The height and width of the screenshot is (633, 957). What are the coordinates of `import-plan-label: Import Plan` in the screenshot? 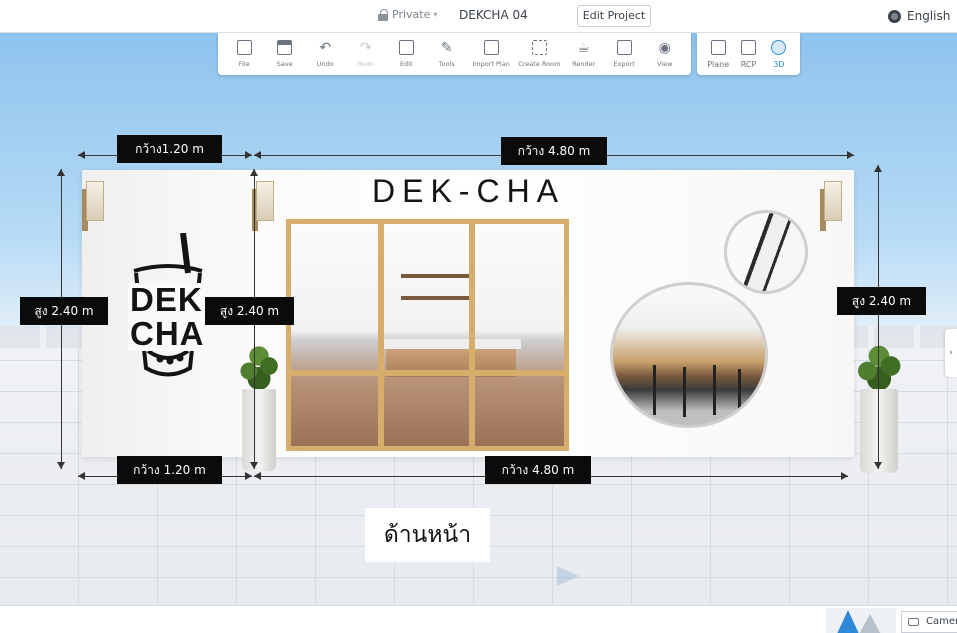 It's located at (491, 64).